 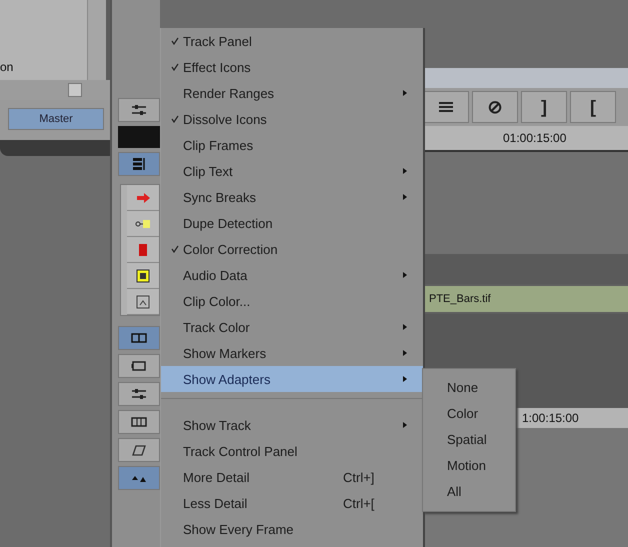 What do you see at coordinates (292, 171) in the screenshot?
I see `menu-item: Clip Text` at bounding box center [292, 171].